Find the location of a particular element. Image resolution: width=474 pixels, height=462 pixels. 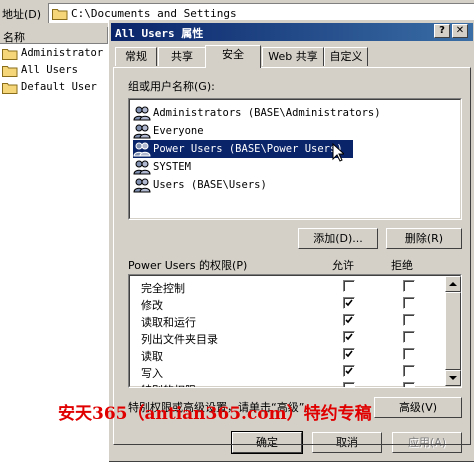

allow-header: 允许 is located at coordinates (343, 265).